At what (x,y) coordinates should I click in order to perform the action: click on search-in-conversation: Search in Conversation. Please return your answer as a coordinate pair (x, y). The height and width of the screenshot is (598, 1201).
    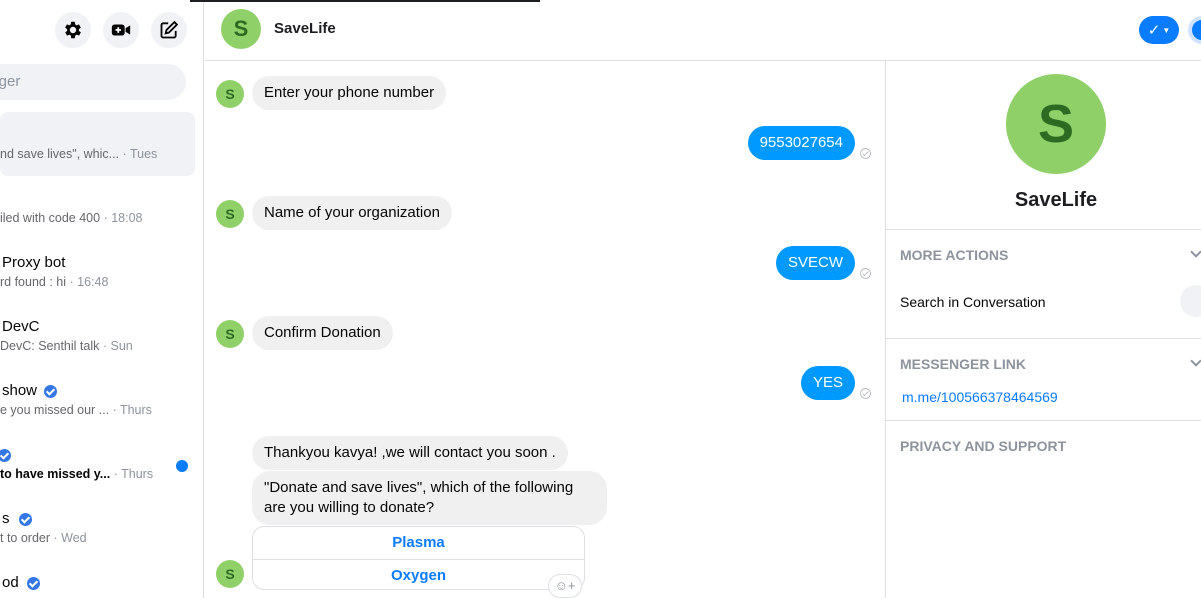
    Looking at the image, I should click on (973, 302).